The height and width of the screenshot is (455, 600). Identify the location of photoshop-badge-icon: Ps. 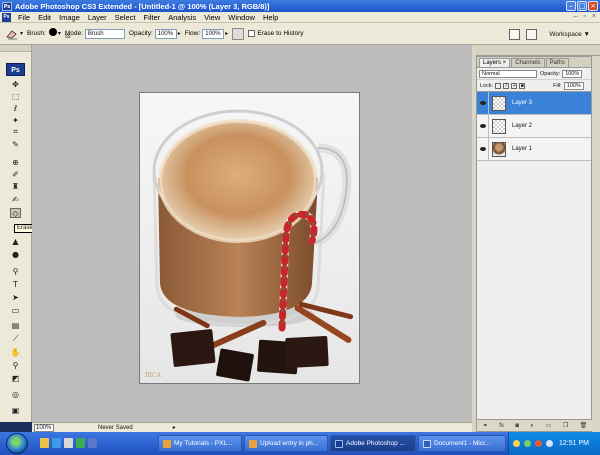
(15, 69).